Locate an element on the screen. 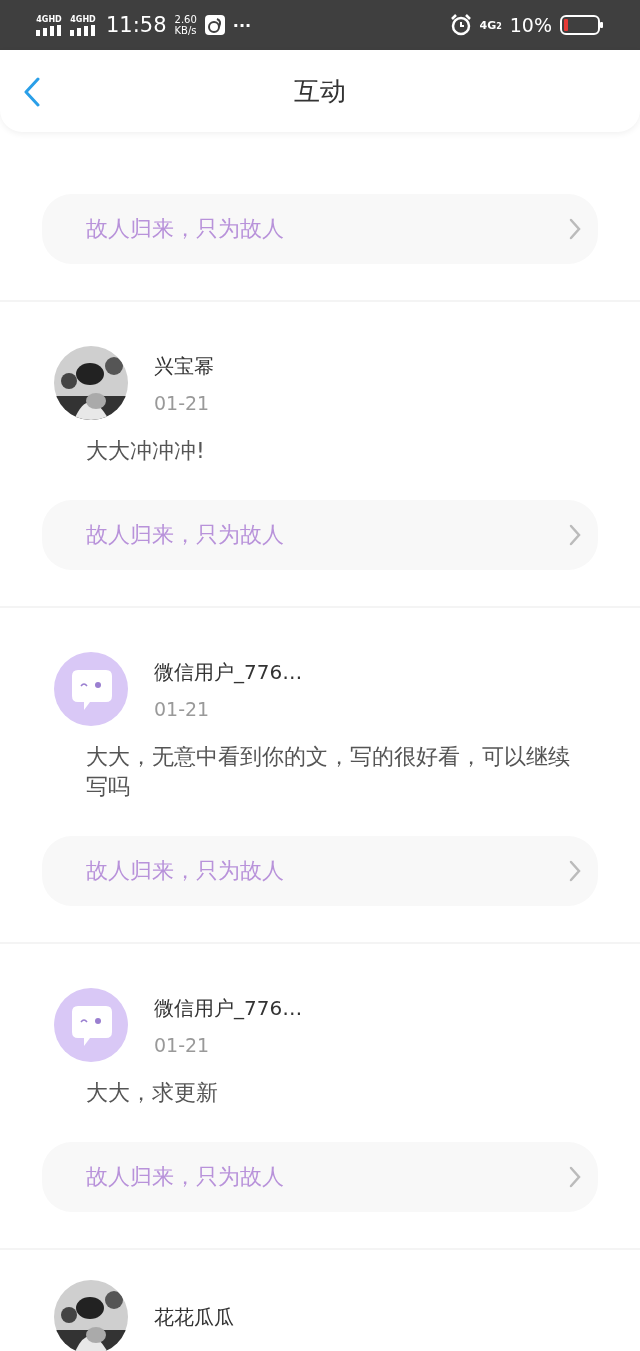 Image resolution: width=640 pixels, height=1351 pixels. more-dots: ··· is located at coordinates (242, 25).